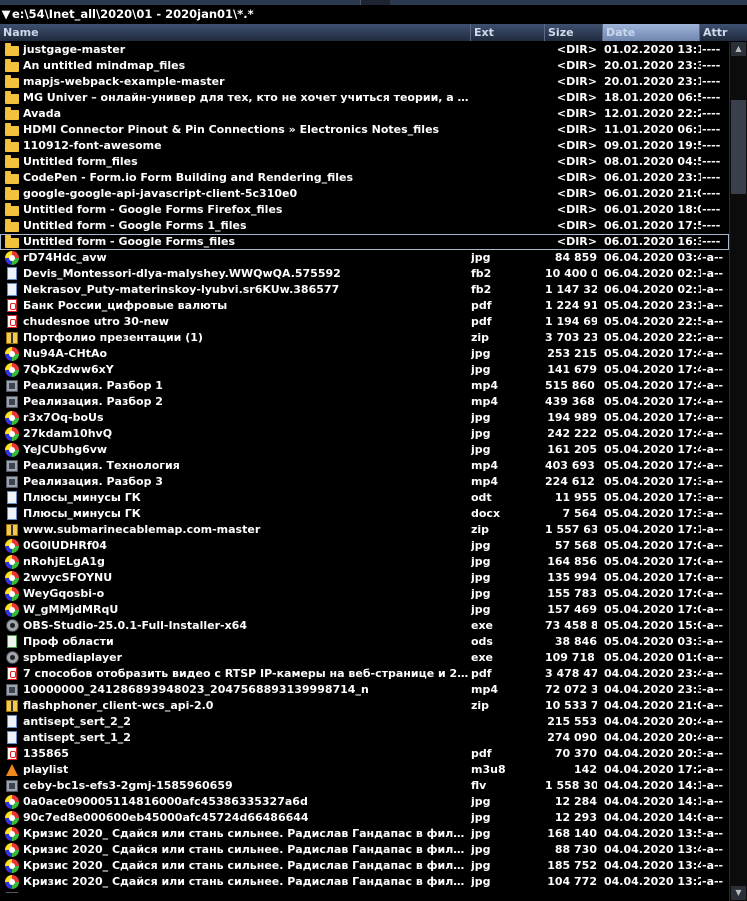 This screenshot has height=901, width=747. Describe the element at coordinates (571, 385) in the screenshot. I see `file-size: 515 860 238` at that location.